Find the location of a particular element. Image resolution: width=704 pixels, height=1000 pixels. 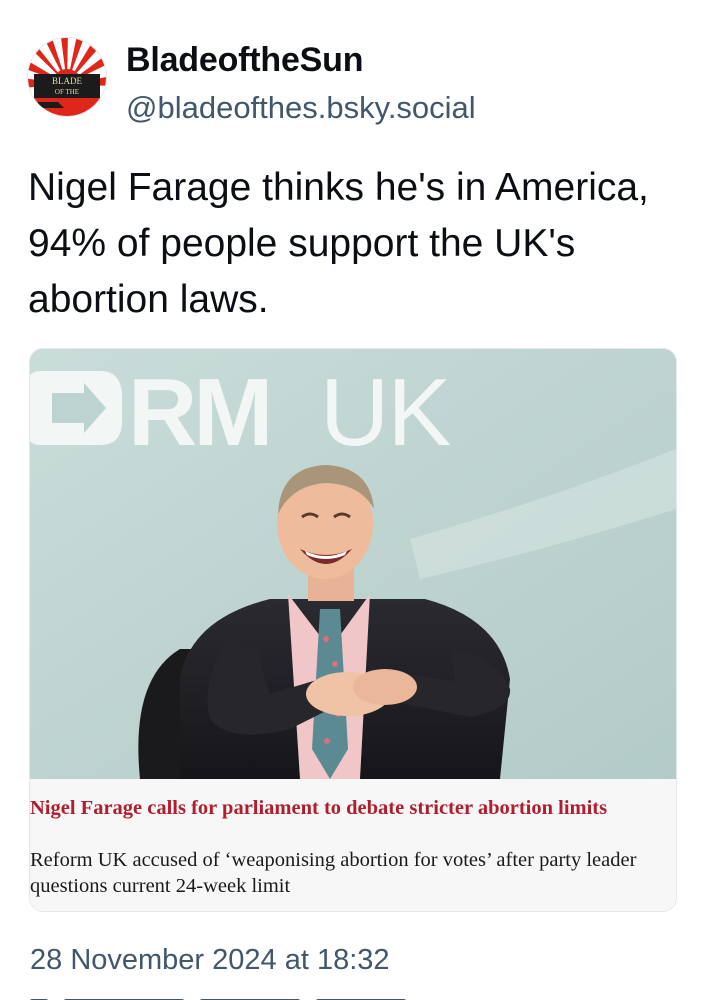

avatar-logo-text: BLADE is located at coordinates (67, 81).